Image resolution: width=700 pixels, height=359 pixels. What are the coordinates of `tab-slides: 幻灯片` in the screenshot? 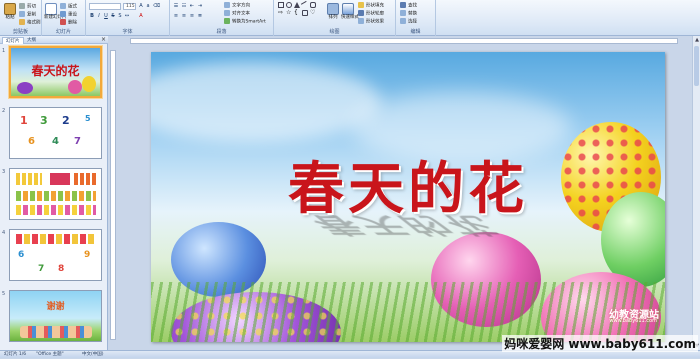 It's located at (13, 40).